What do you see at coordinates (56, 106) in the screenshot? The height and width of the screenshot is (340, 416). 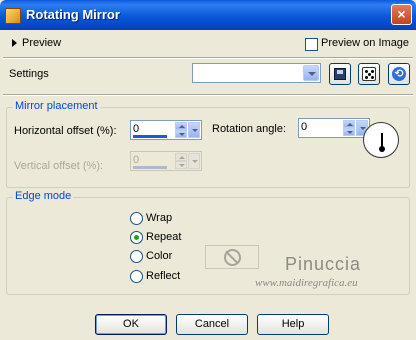 I see `mirror-placement-title: Mirror placement` at bounding box center [56, 106].